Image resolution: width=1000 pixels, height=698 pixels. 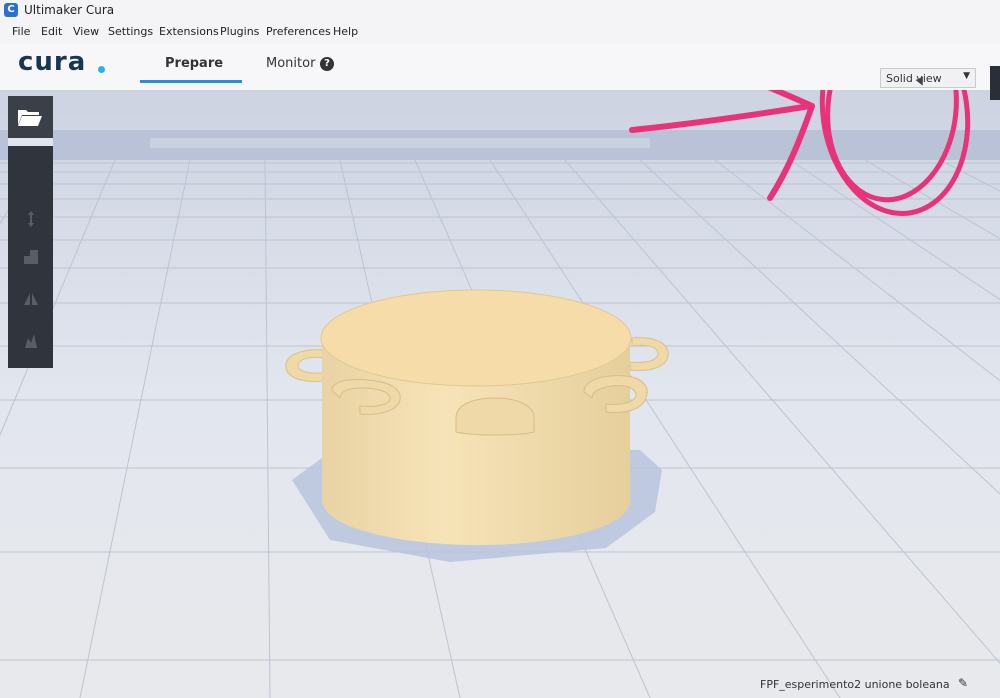 What do you see at coordinates (963, 683) in the screenshot?
I see `pencil-icon: ✎` at bounding box center [963, 683].